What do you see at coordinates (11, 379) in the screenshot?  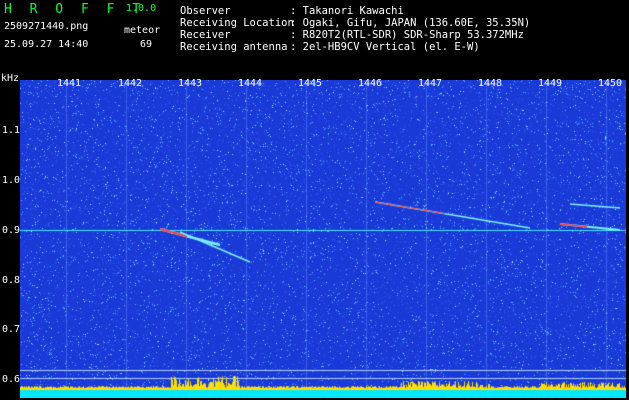 I see `freq-tick: 0.6` at bounding box center [11, 379].